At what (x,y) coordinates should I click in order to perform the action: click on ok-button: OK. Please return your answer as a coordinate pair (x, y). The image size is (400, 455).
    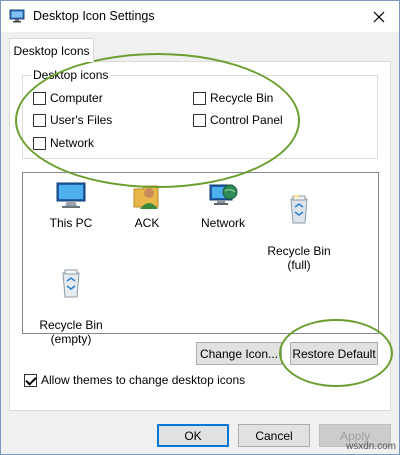
    Looking at the image, I should click on (193, 435).